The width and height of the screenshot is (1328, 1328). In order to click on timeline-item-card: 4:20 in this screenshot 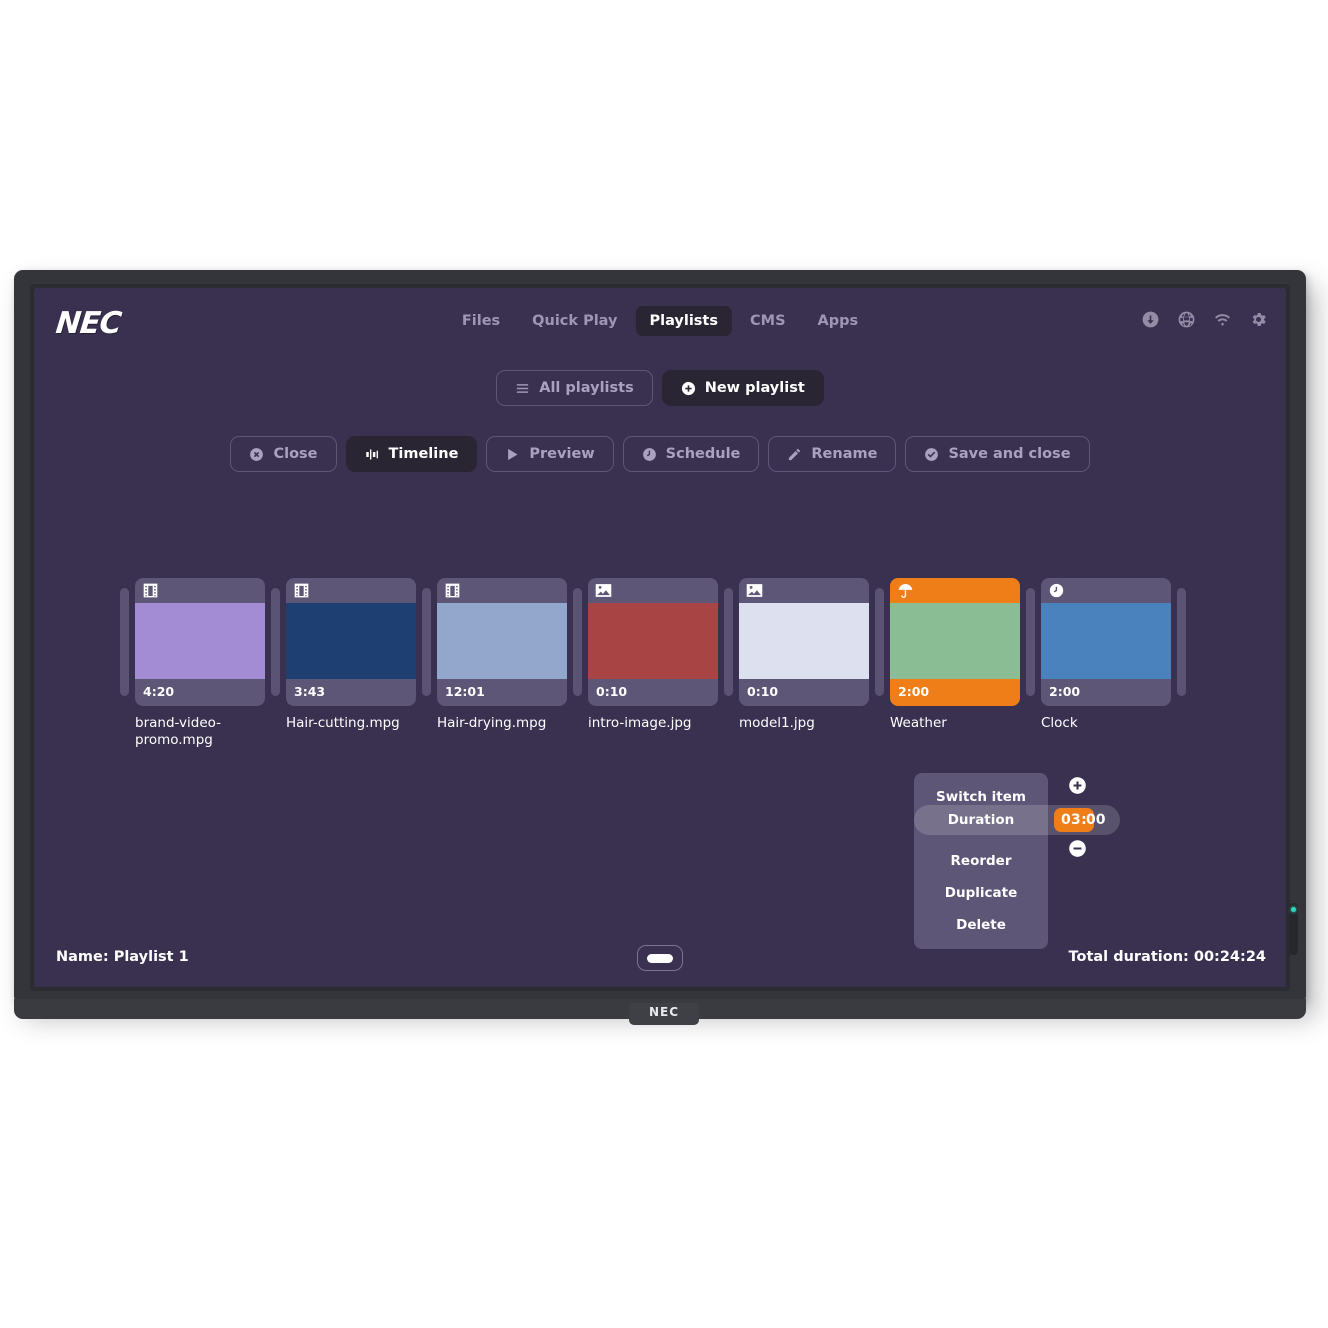, I will do `click(200, 642)`.